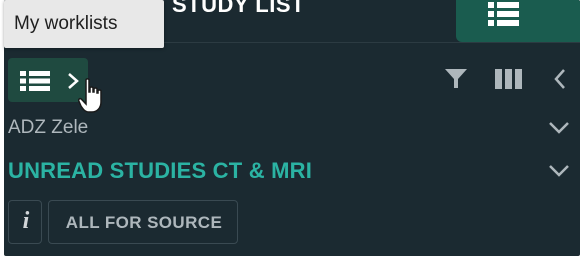 Image resolution: width=584 pixels, height=260 pixels. Describe the element at coordinates (238, 8) in the screenshot. I see `page-title: STUDY LIST` at that location.